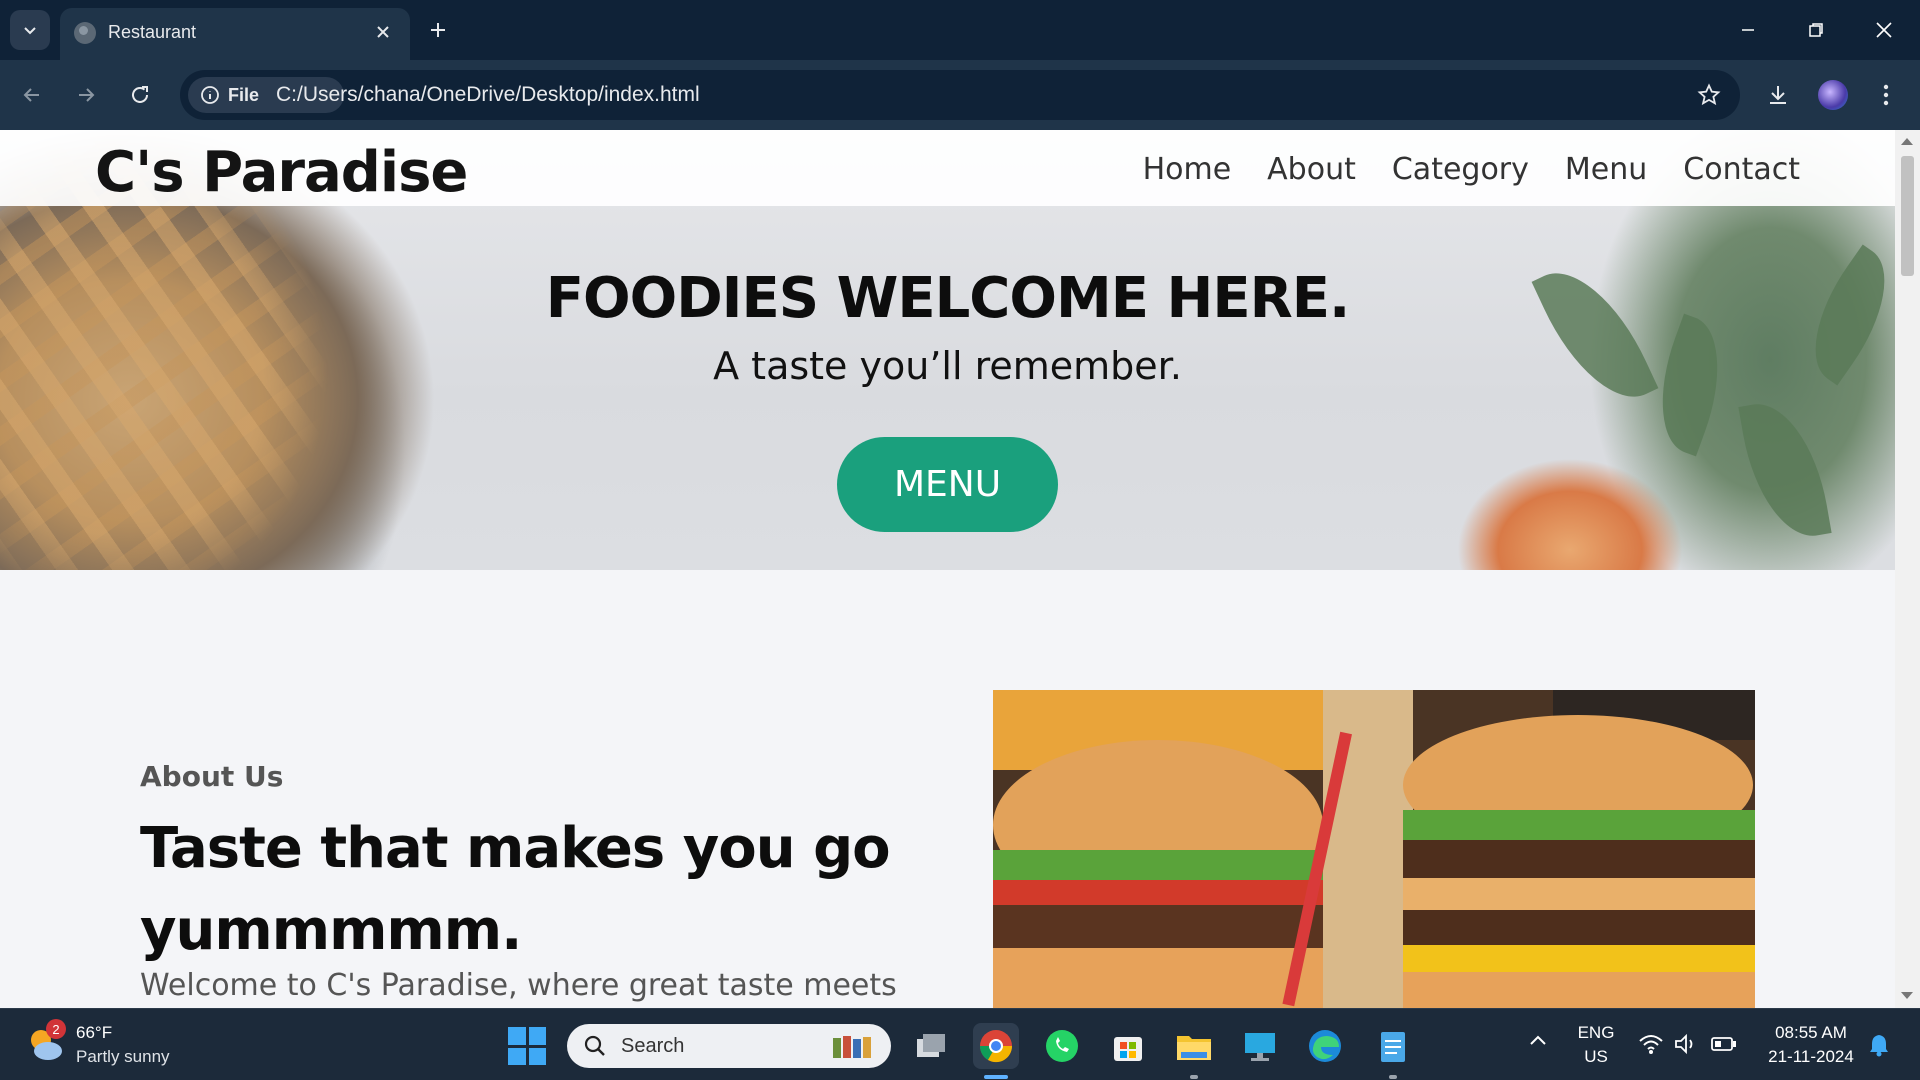  I want to click on burger-illustration, so click(1374, 849).